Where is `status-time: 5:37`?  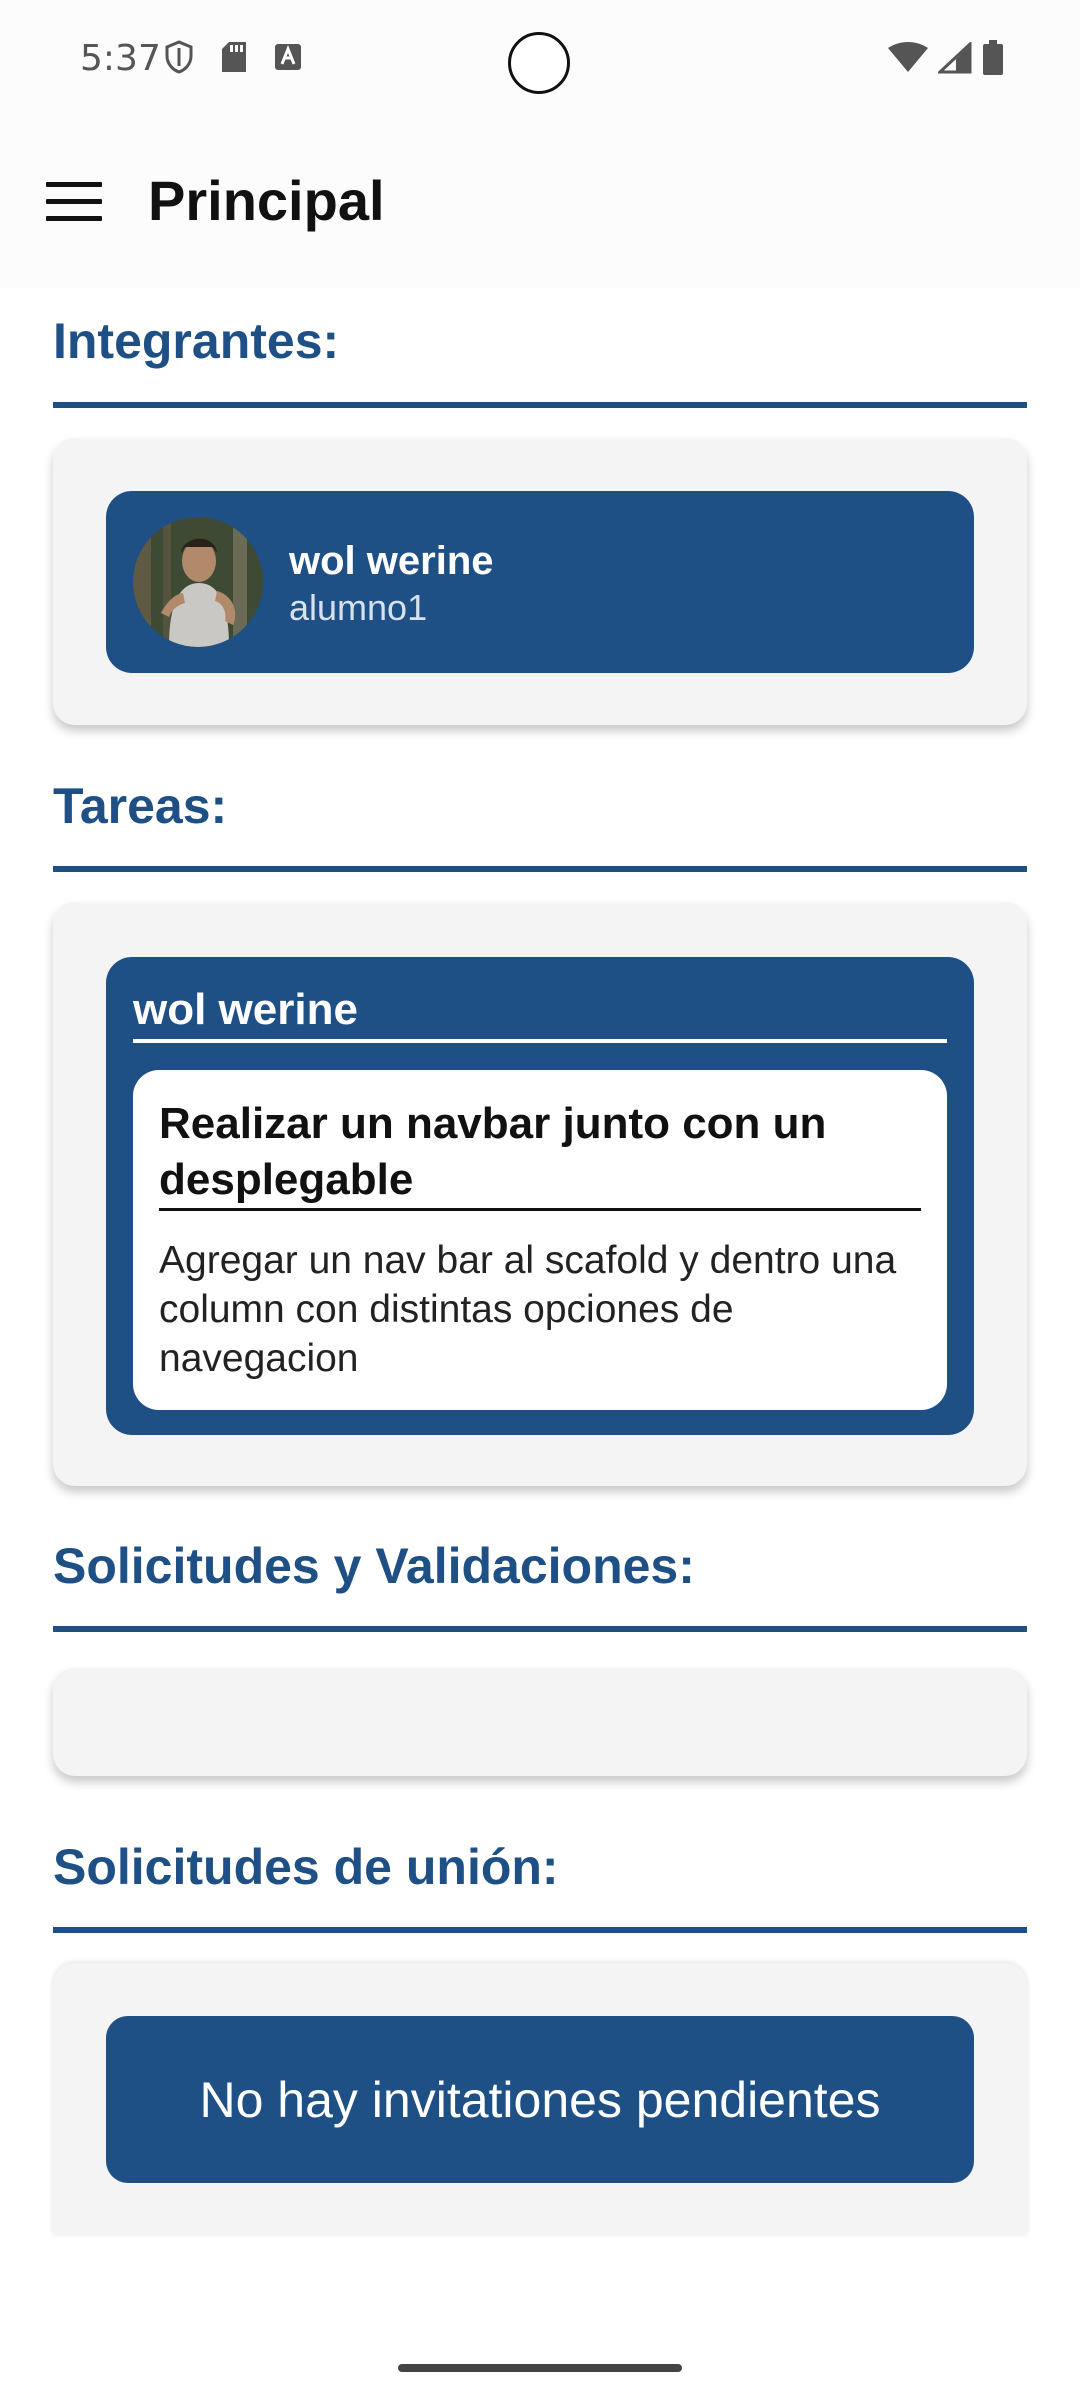
status-time: 5:37 is located at coordinates (120, 58).